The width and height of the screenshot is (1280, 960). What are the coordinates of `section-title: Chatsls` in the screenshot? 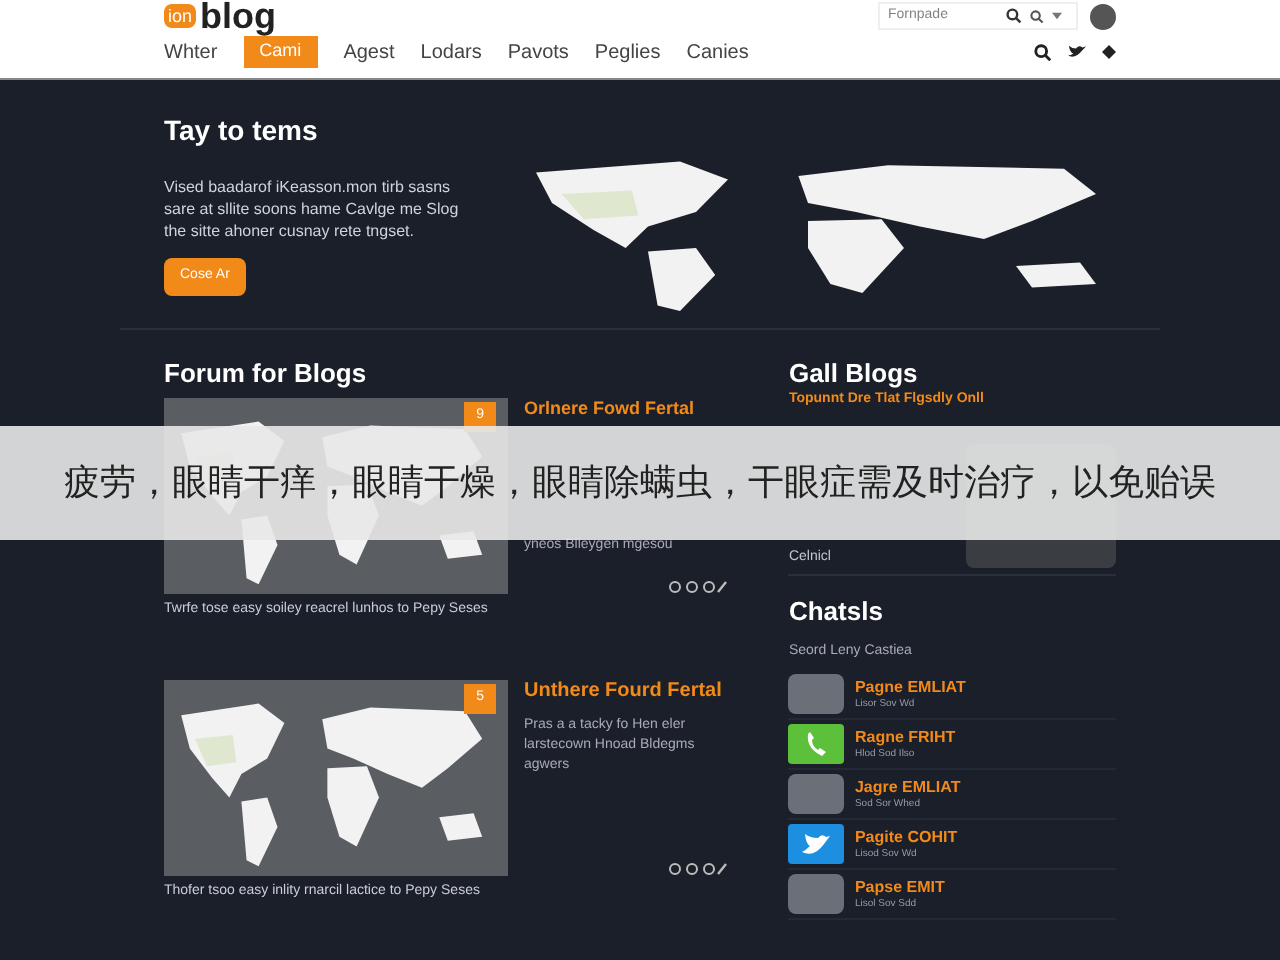 It's located at (836, 612).